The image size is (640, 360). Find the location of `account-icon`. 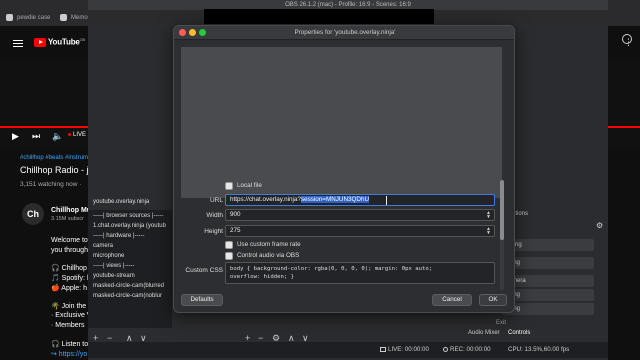

account-icon is located at coordinates (627, 39).